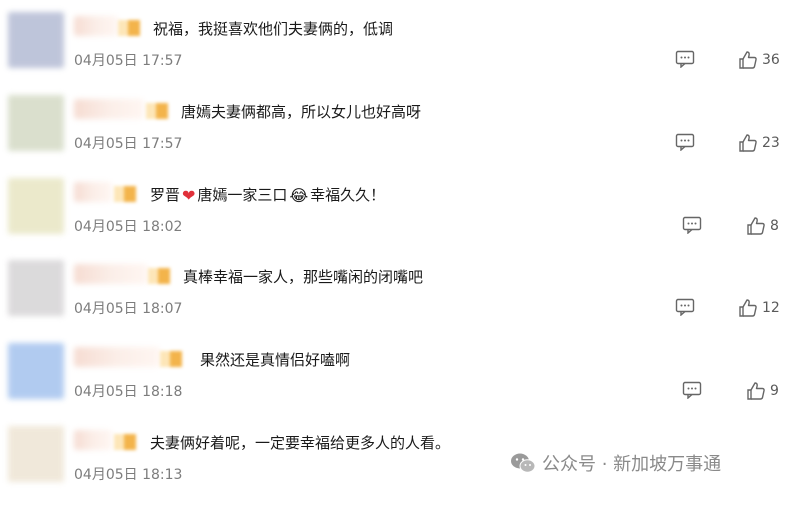  Describe the element at coordinates (771, 60) in the screenshot. I see `like-count: 36` at that location.